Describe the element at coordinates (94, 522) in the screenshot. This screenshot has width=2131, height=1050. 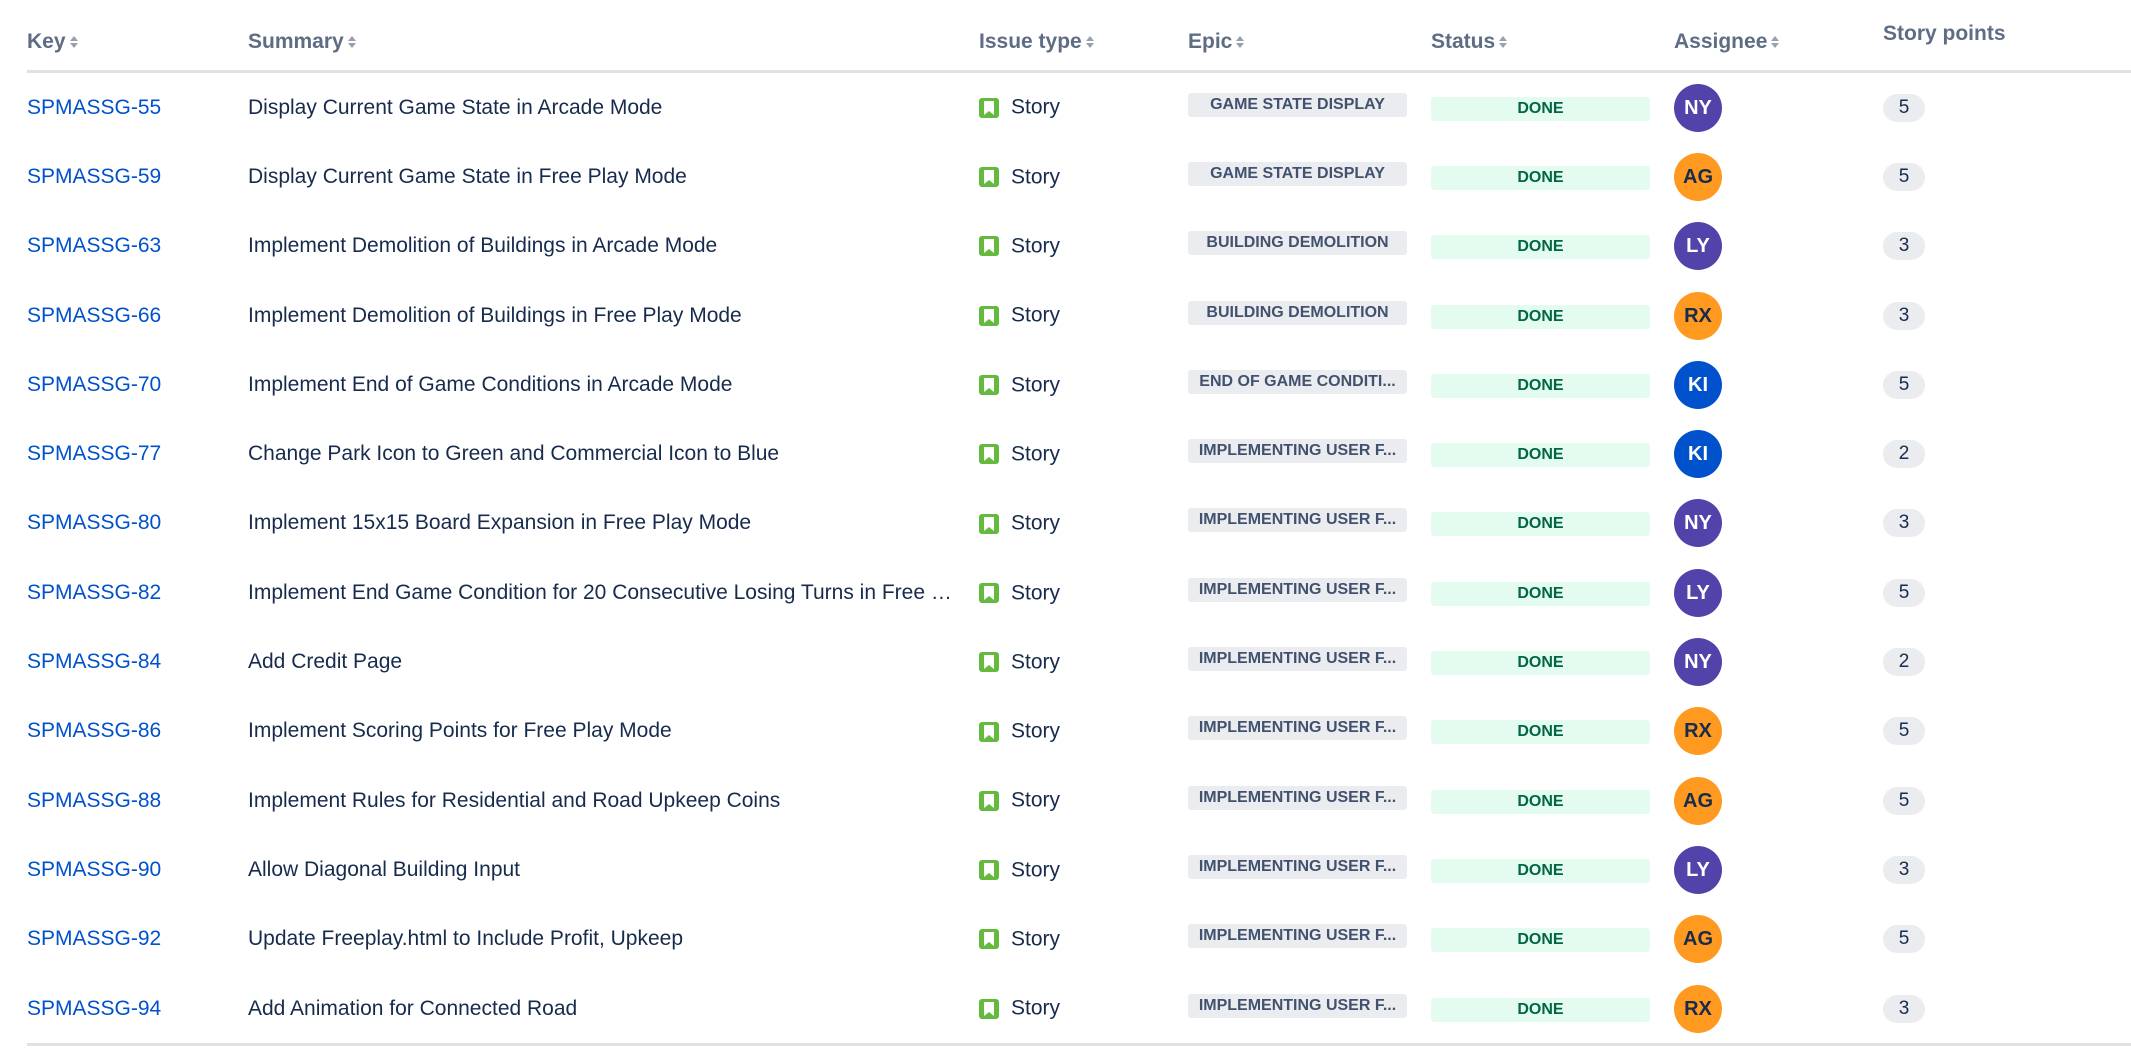
I see `issue-key-link: SPMASSG-80` at that location.